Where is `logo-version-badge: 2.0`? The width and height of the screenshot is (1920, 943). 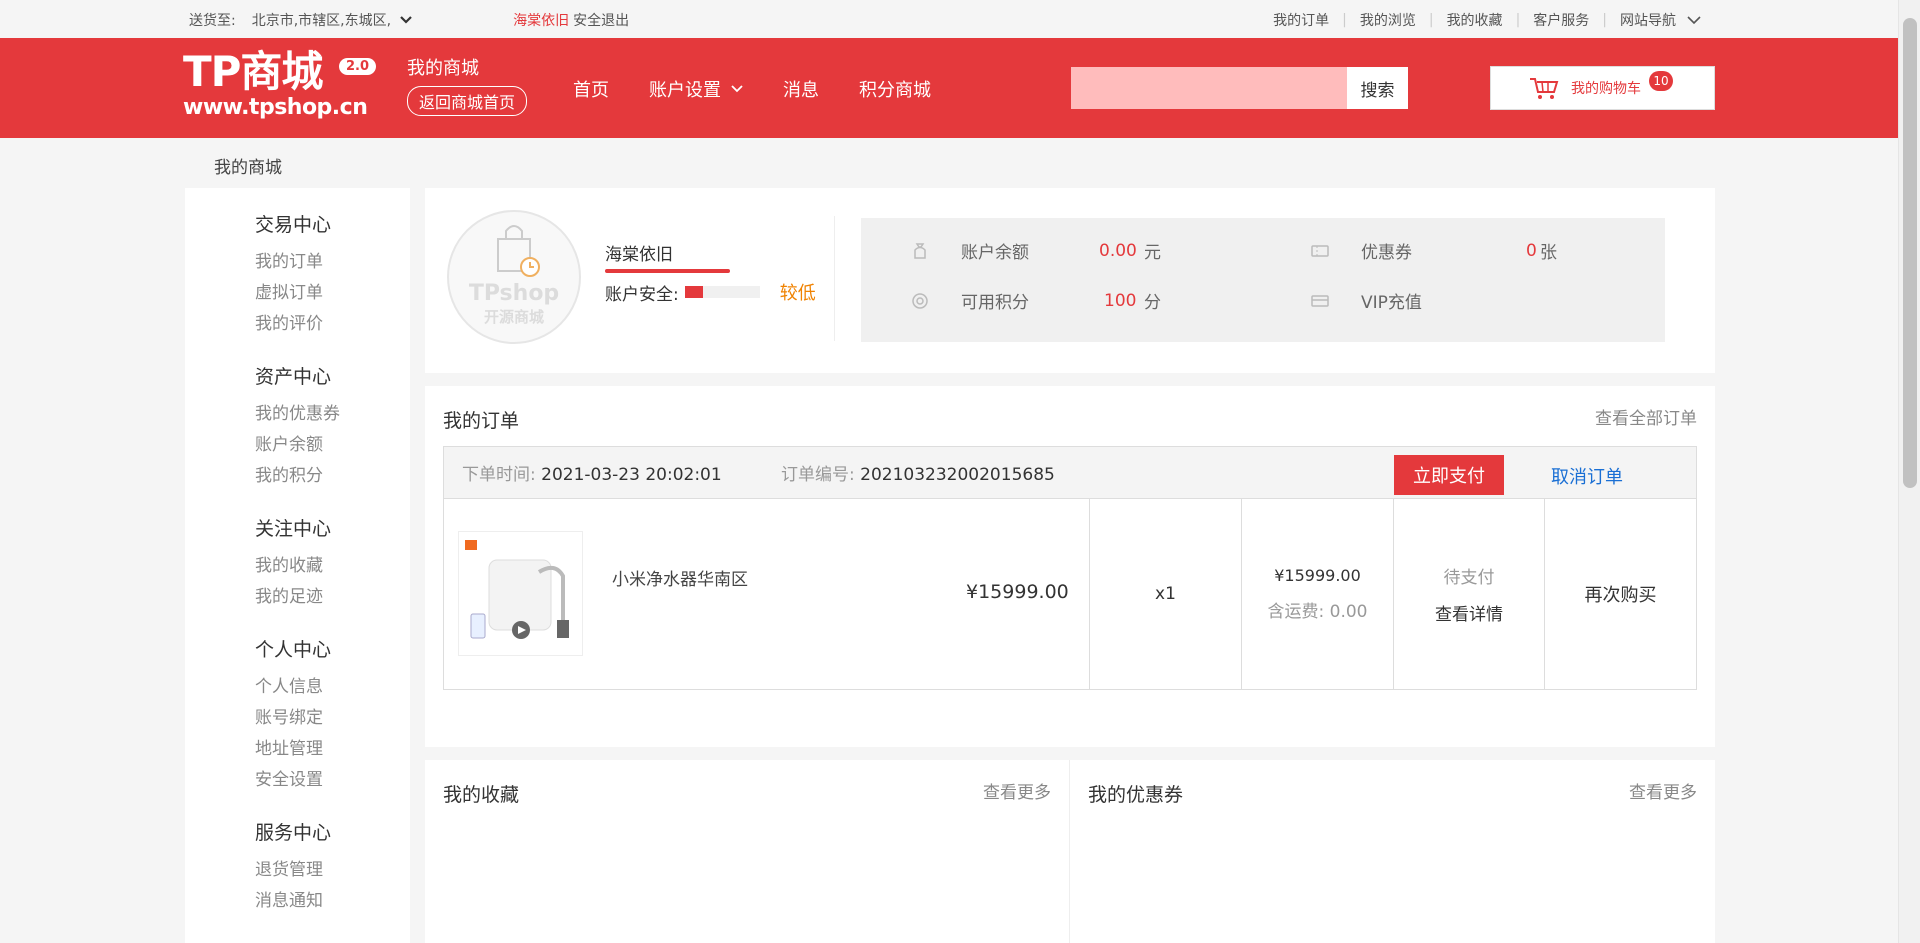 logo-version-badge: 2.0 is located at coordinates (358, 66).